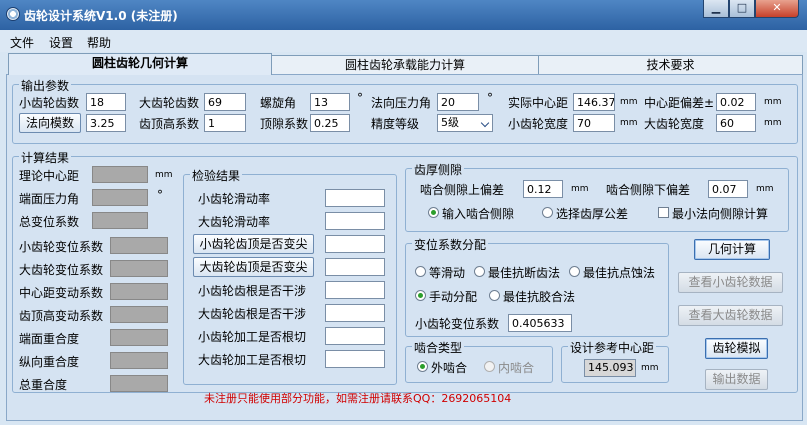 The width and height of the screenshot is (807, 425). Describe the element at coordinates (49, 222) in the screenshot. I see `result-label-2: 总变位系数` at that location.